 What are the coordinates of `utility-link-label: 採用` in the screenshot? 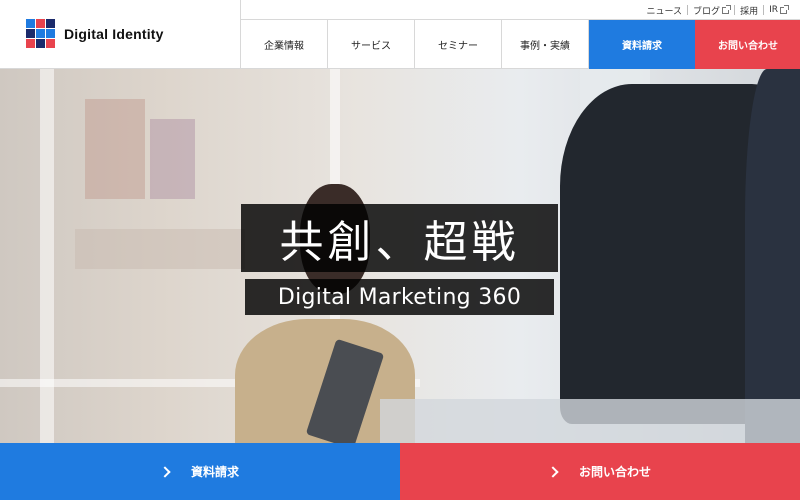 It's located at (749, 11).